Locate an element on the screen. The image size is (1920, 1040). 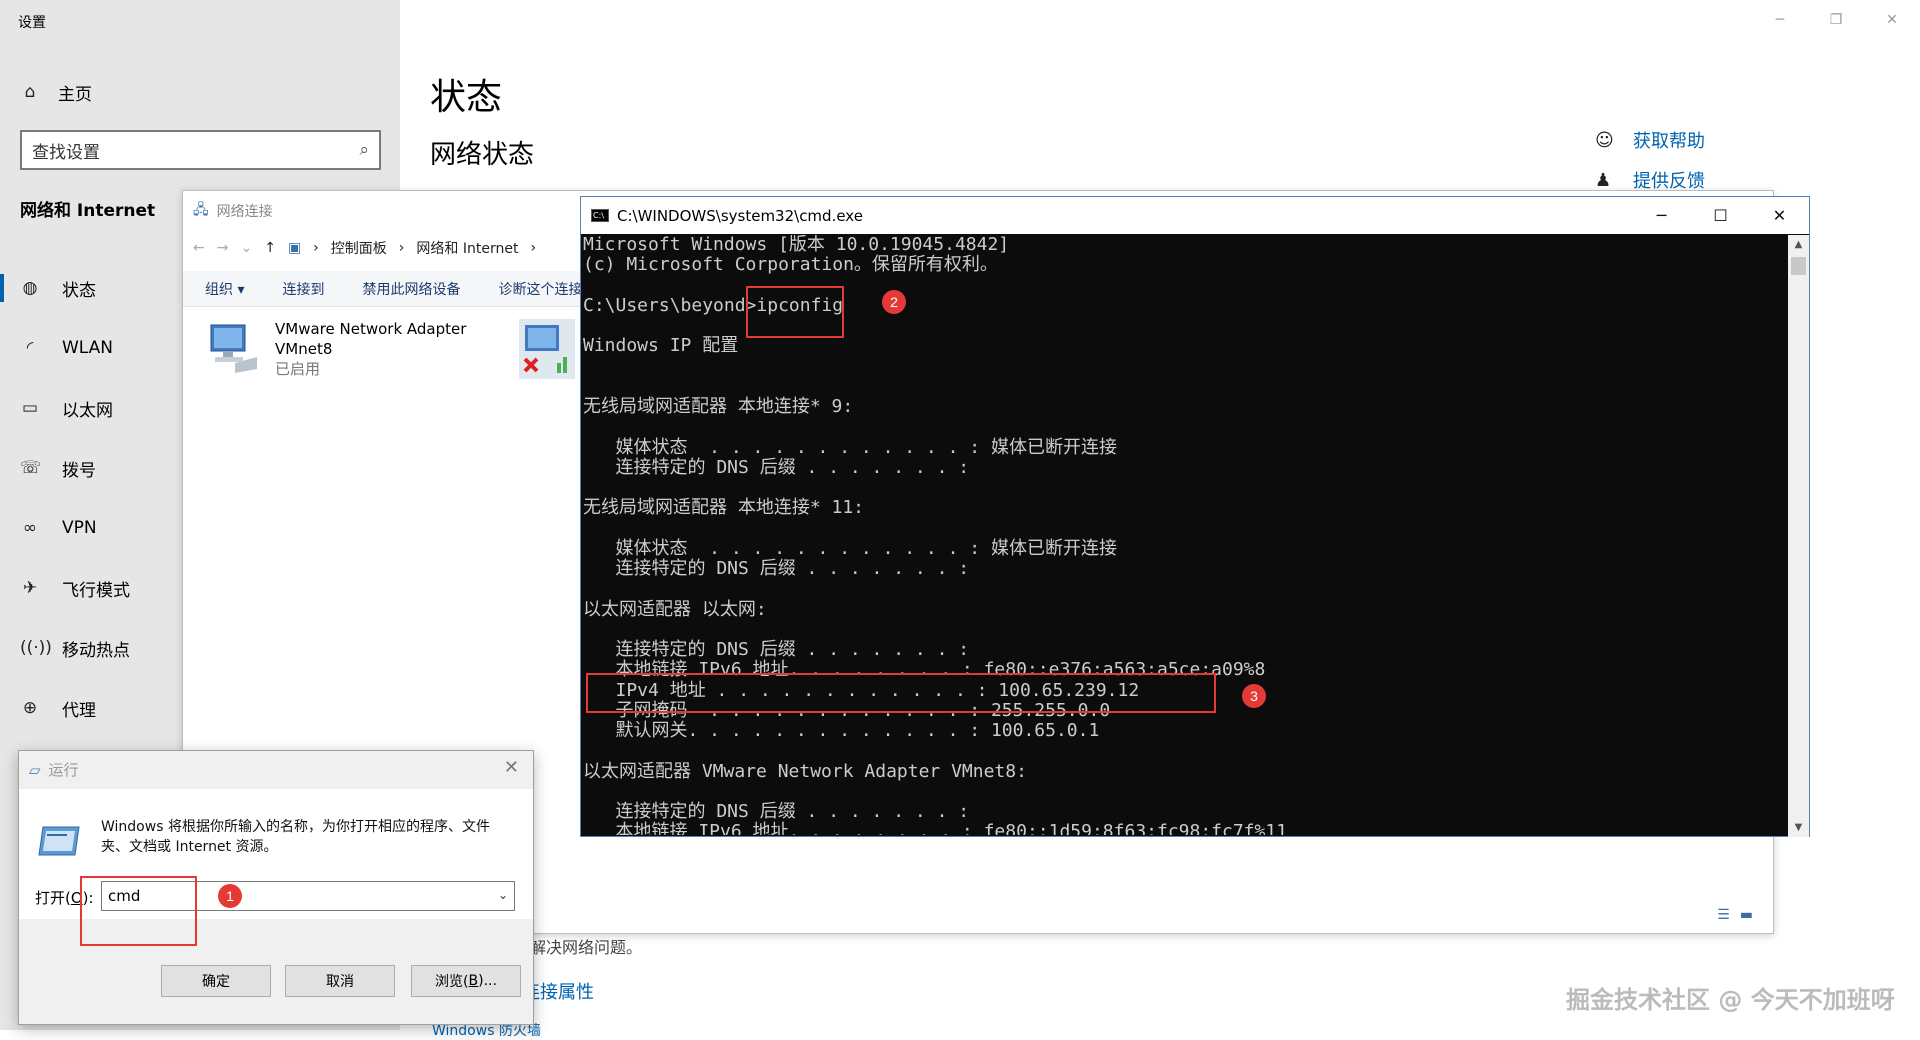
nav-label: 拨号 is located at coordinates (79, 470).